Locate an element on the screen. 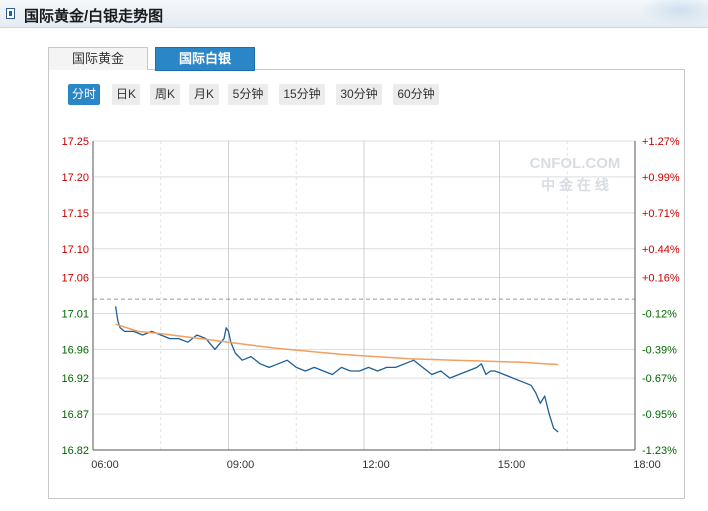  y-tick-label: 16.92 is located at coordinates (75, 379).